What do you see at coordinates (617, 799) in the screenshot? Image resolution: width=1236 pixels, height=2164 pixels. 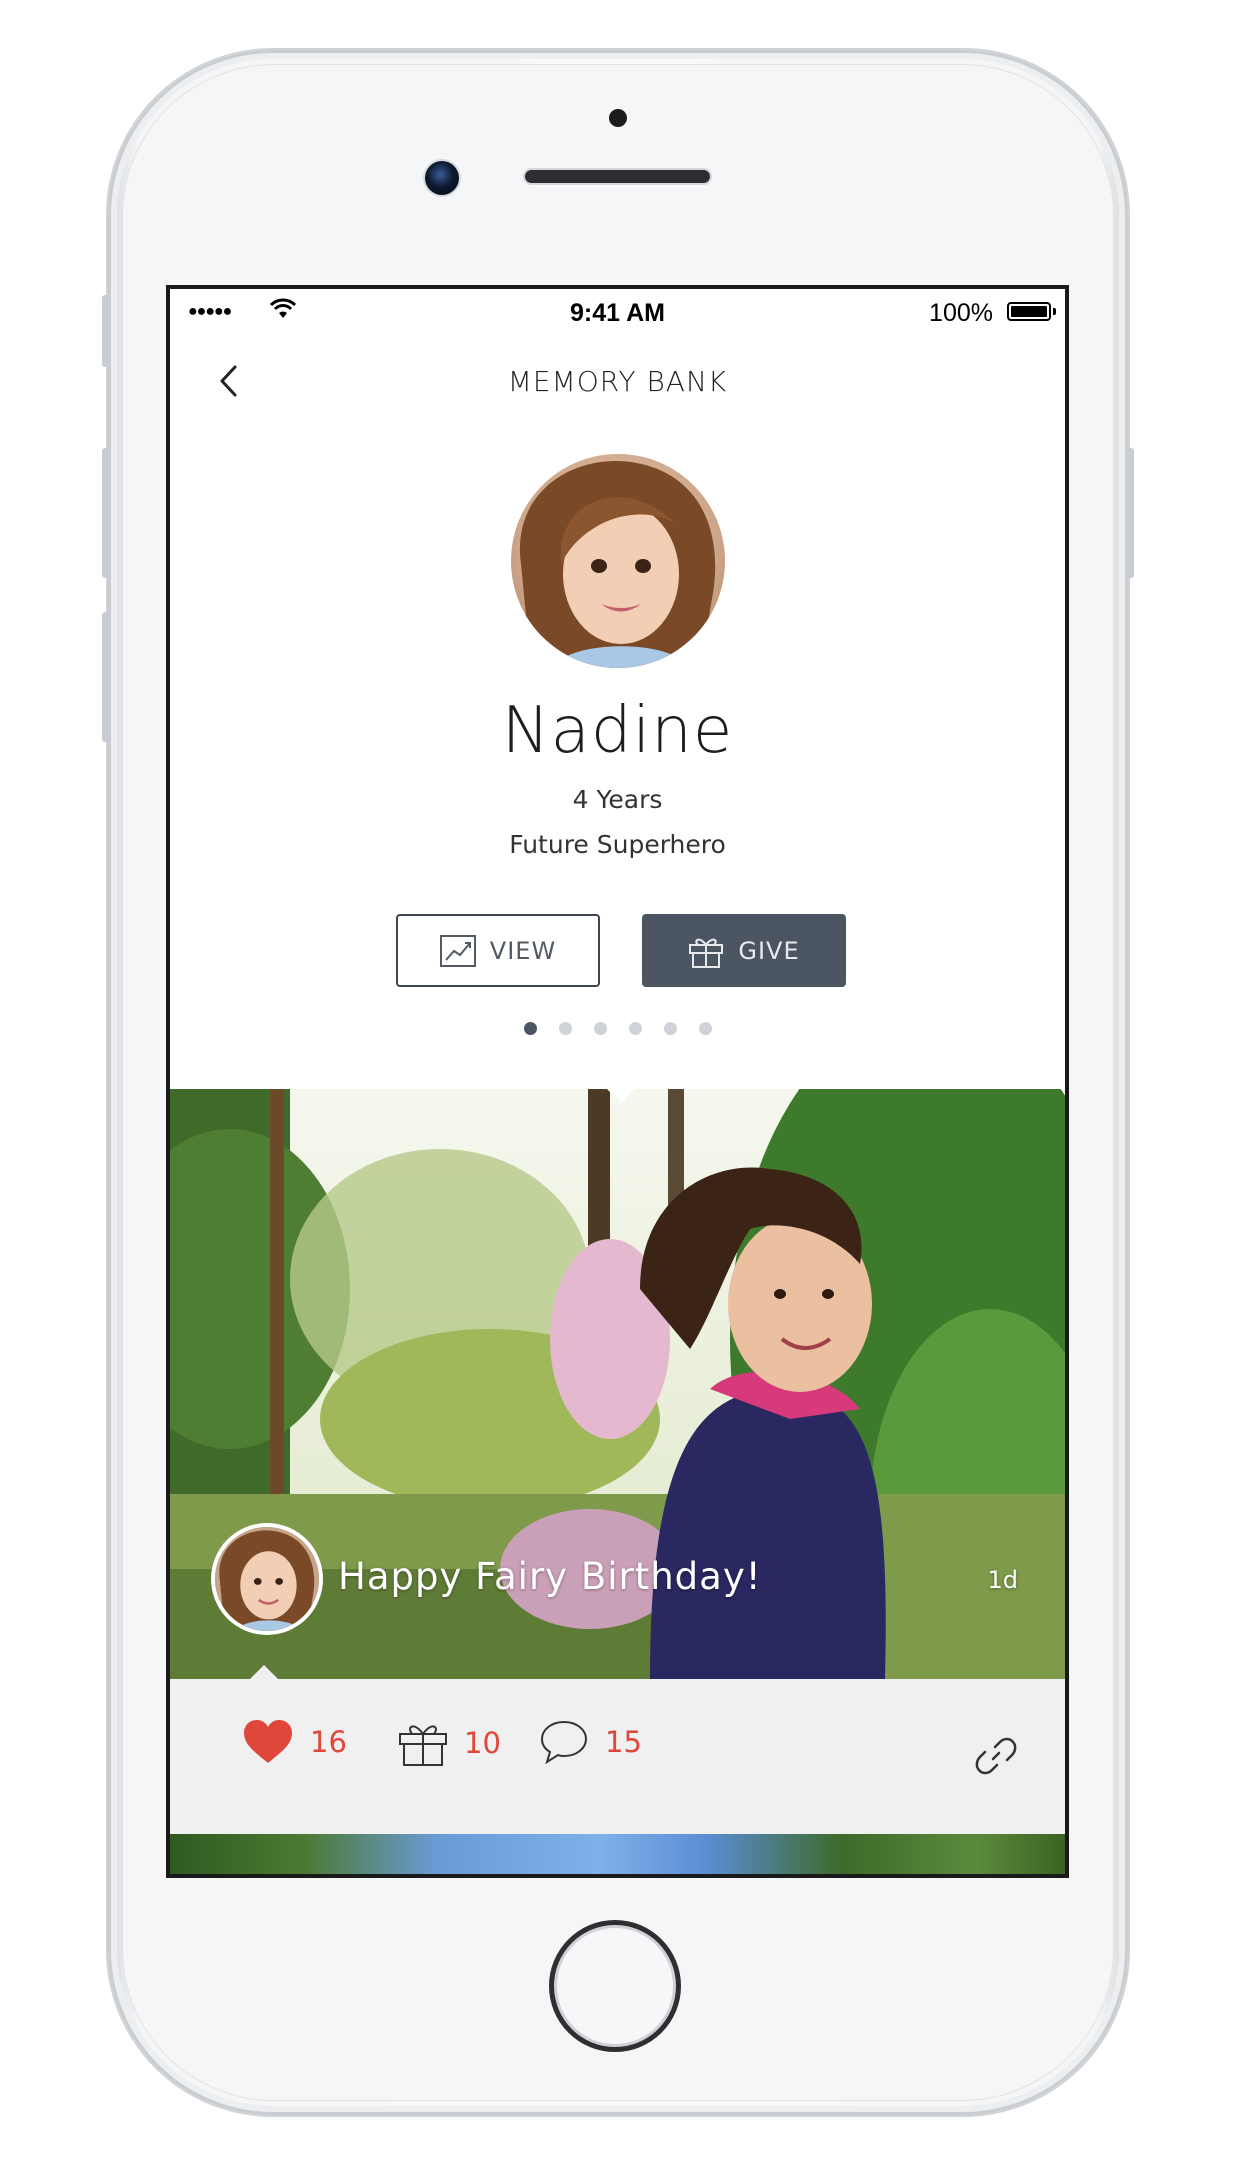 I see `profile-age: 4 Years` at bounding box center [617, 799].